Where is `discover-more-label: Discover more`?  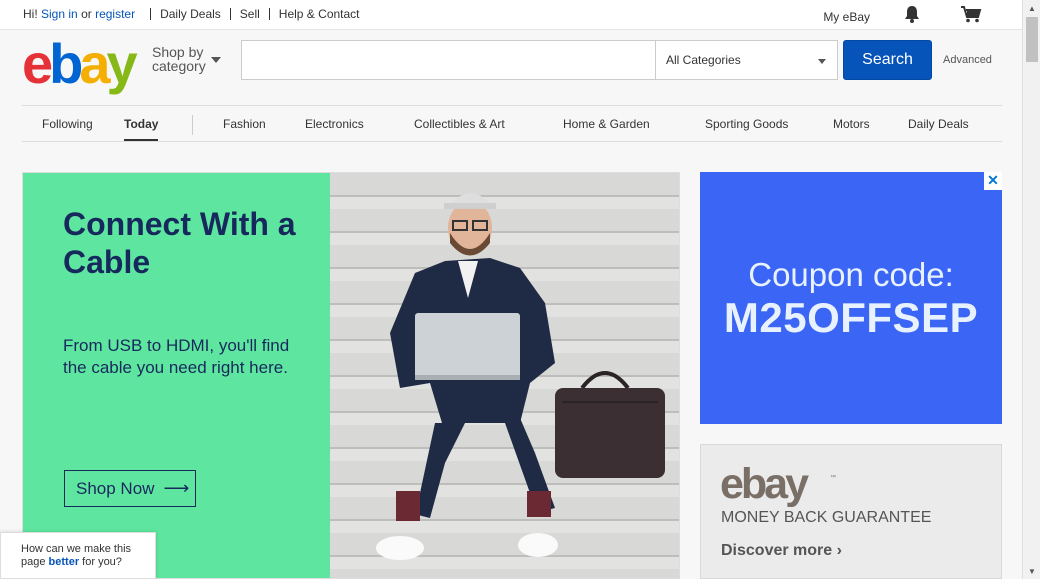
discover-more-label: Discover more is located at coordinates (777, 550).